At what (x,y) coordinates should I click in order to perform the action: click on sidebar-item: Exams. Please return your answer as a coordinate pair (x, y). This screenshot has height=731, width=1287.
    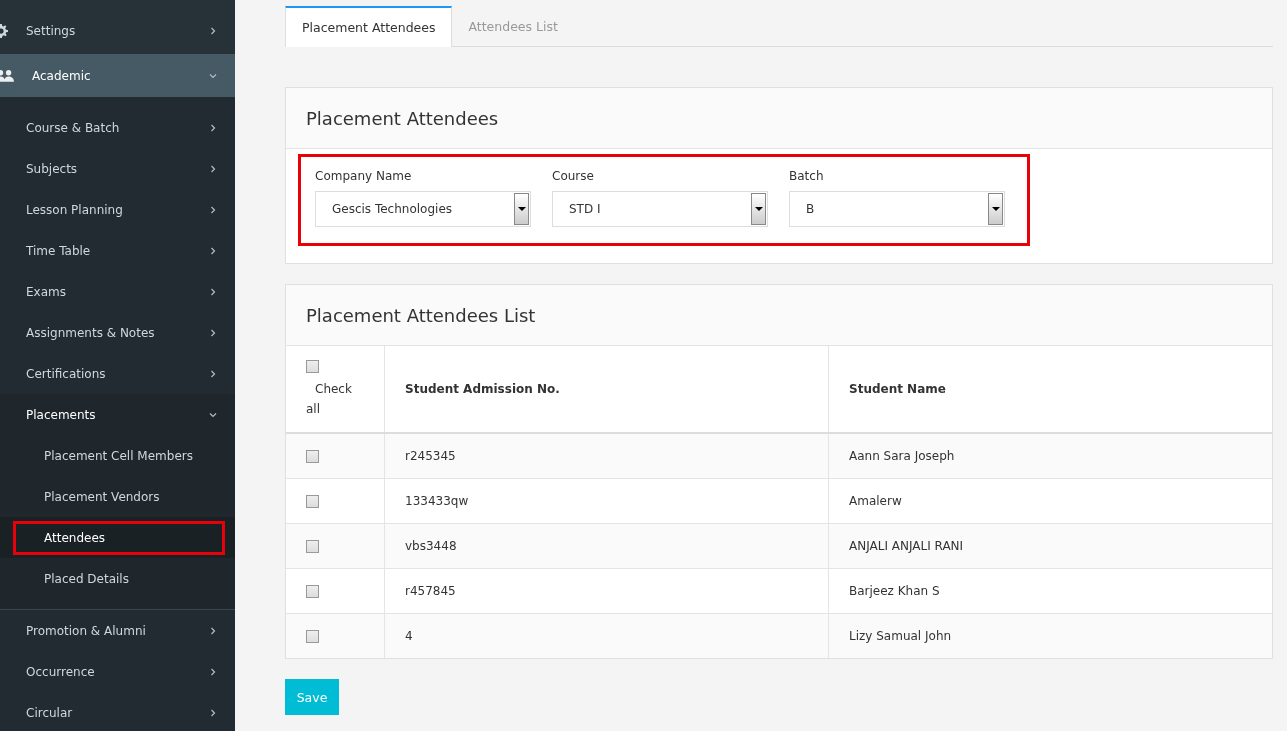
    Looking at the image, I should click on (117, 291).